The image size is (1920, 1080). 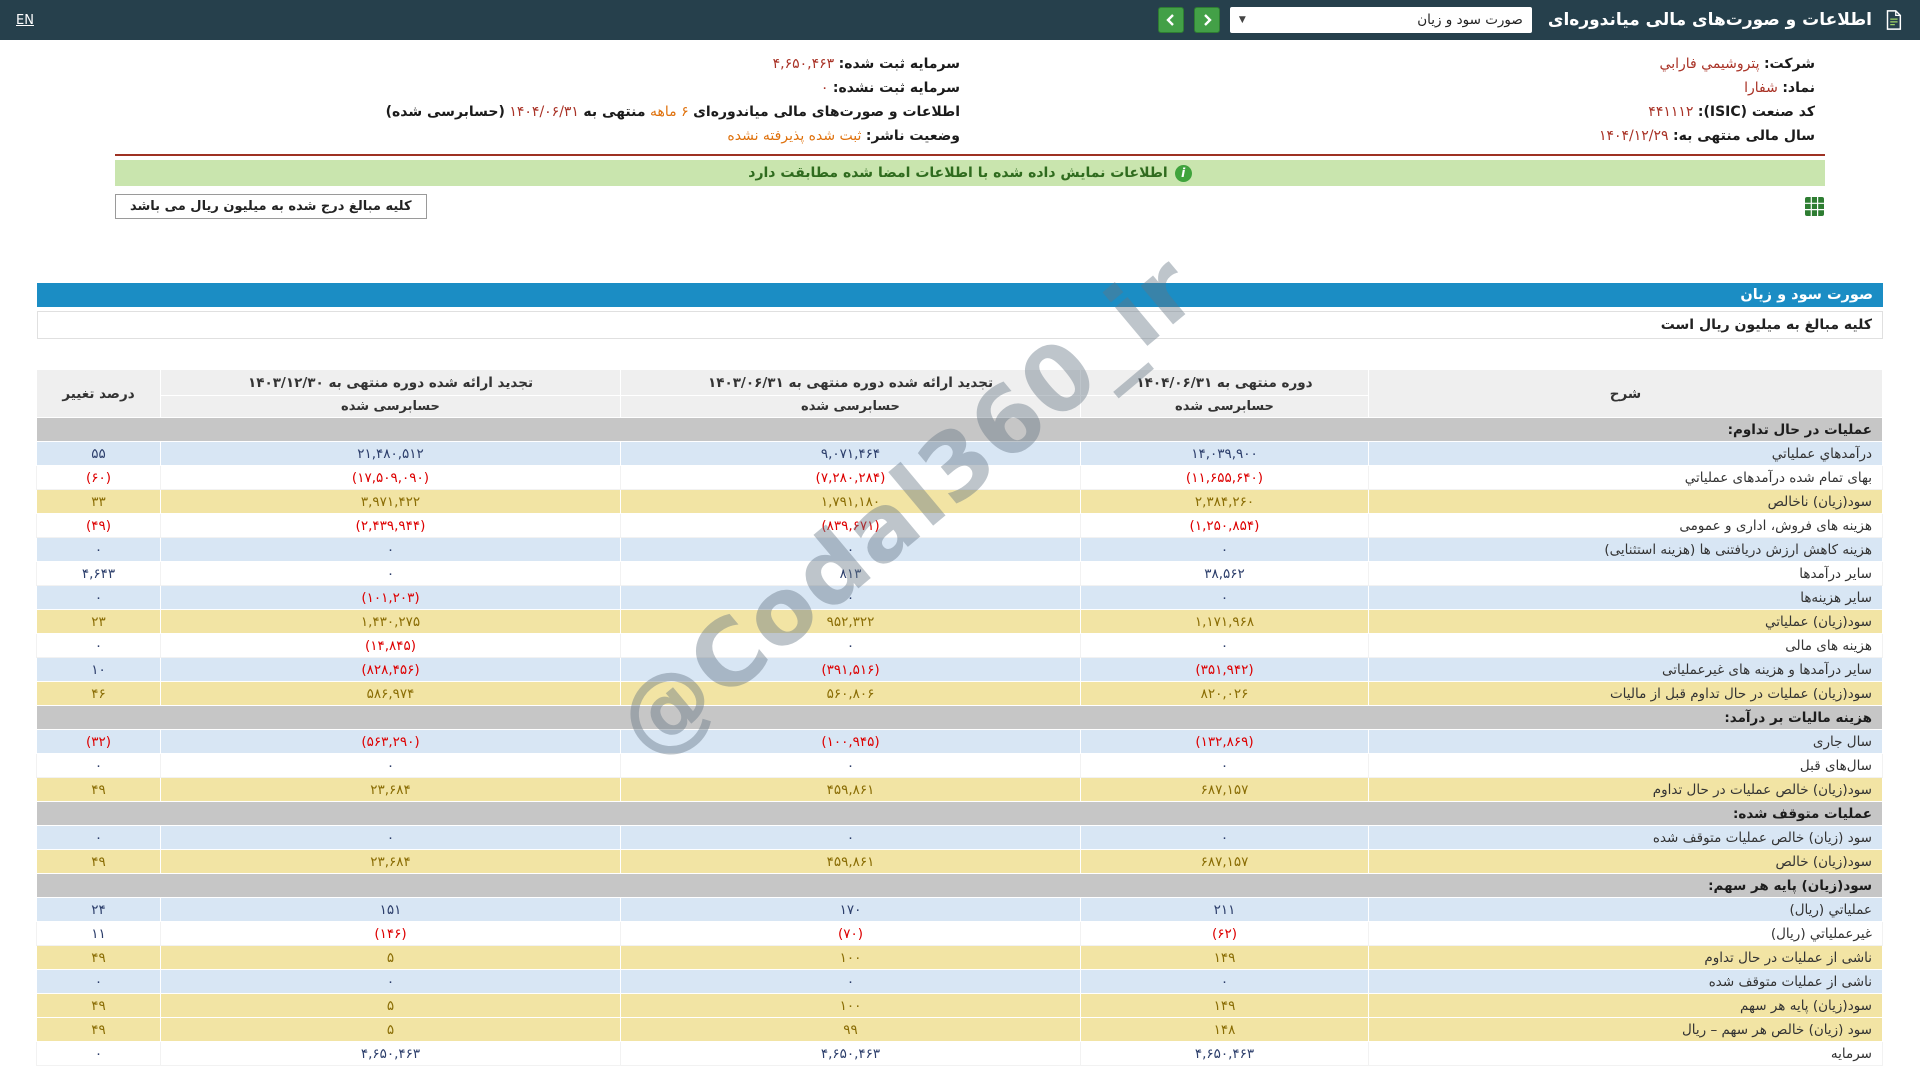 I want to click on row-label: عملياتي (ریال), so click(x=1625, y=909).